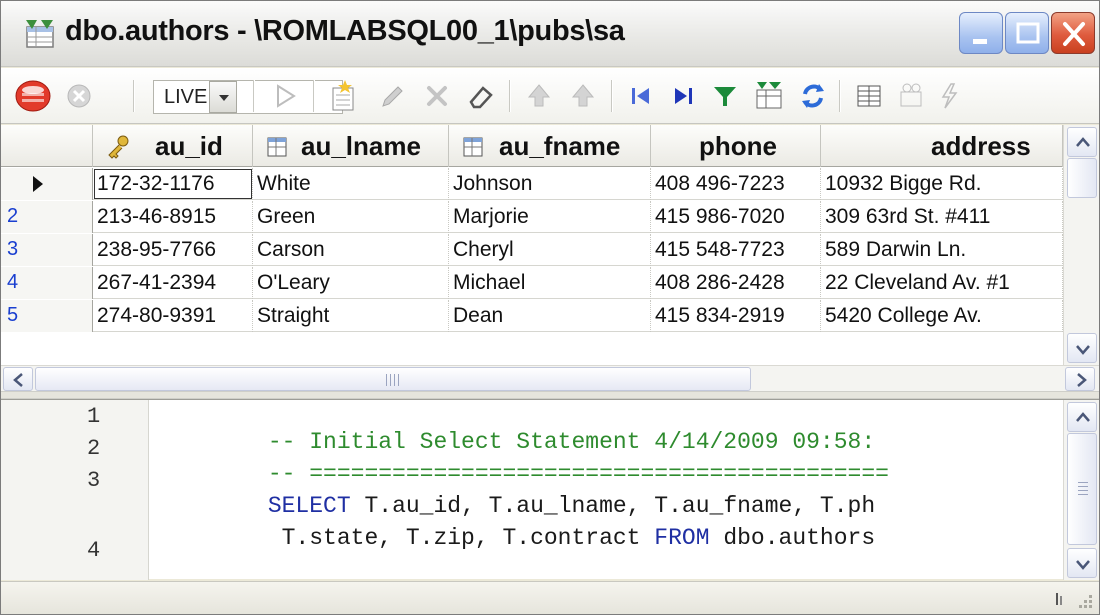 Image resolution: width=1100 pixels, height=615 pixels. Describe the element at coordinates (47, 250) in the screenshot. I see `row-header: 3` at that location.